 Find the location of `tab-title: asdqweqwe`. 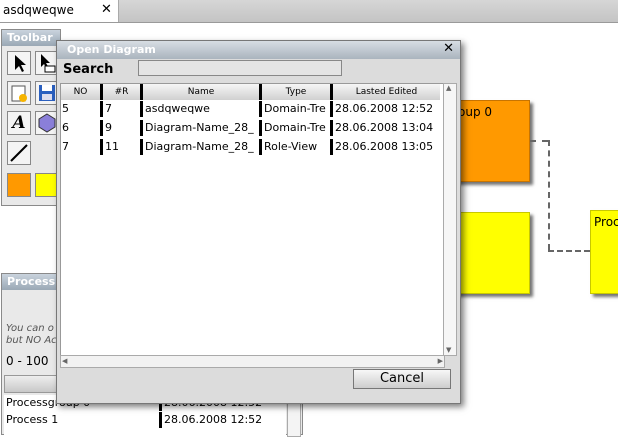

tab-title: asdqweqwe is located at coordinates (38, 10).